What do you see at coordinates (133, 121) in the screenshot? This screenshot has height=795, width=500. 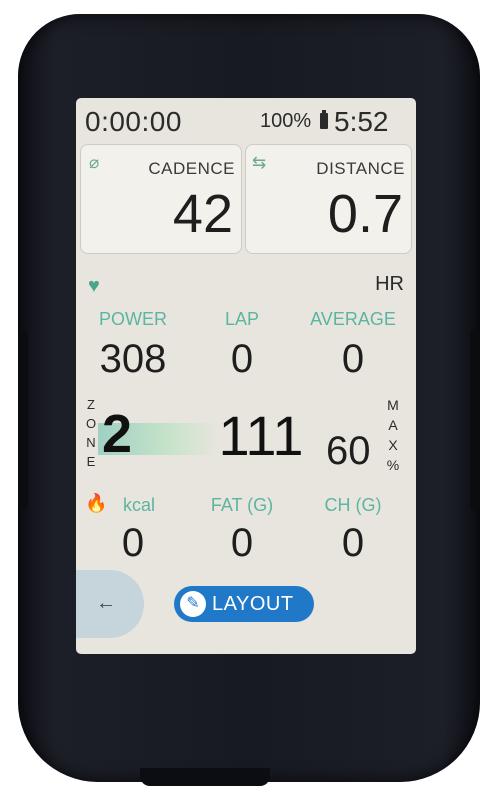 I see `ride-timer: 0:00:00` at bounding box center [133, 121].